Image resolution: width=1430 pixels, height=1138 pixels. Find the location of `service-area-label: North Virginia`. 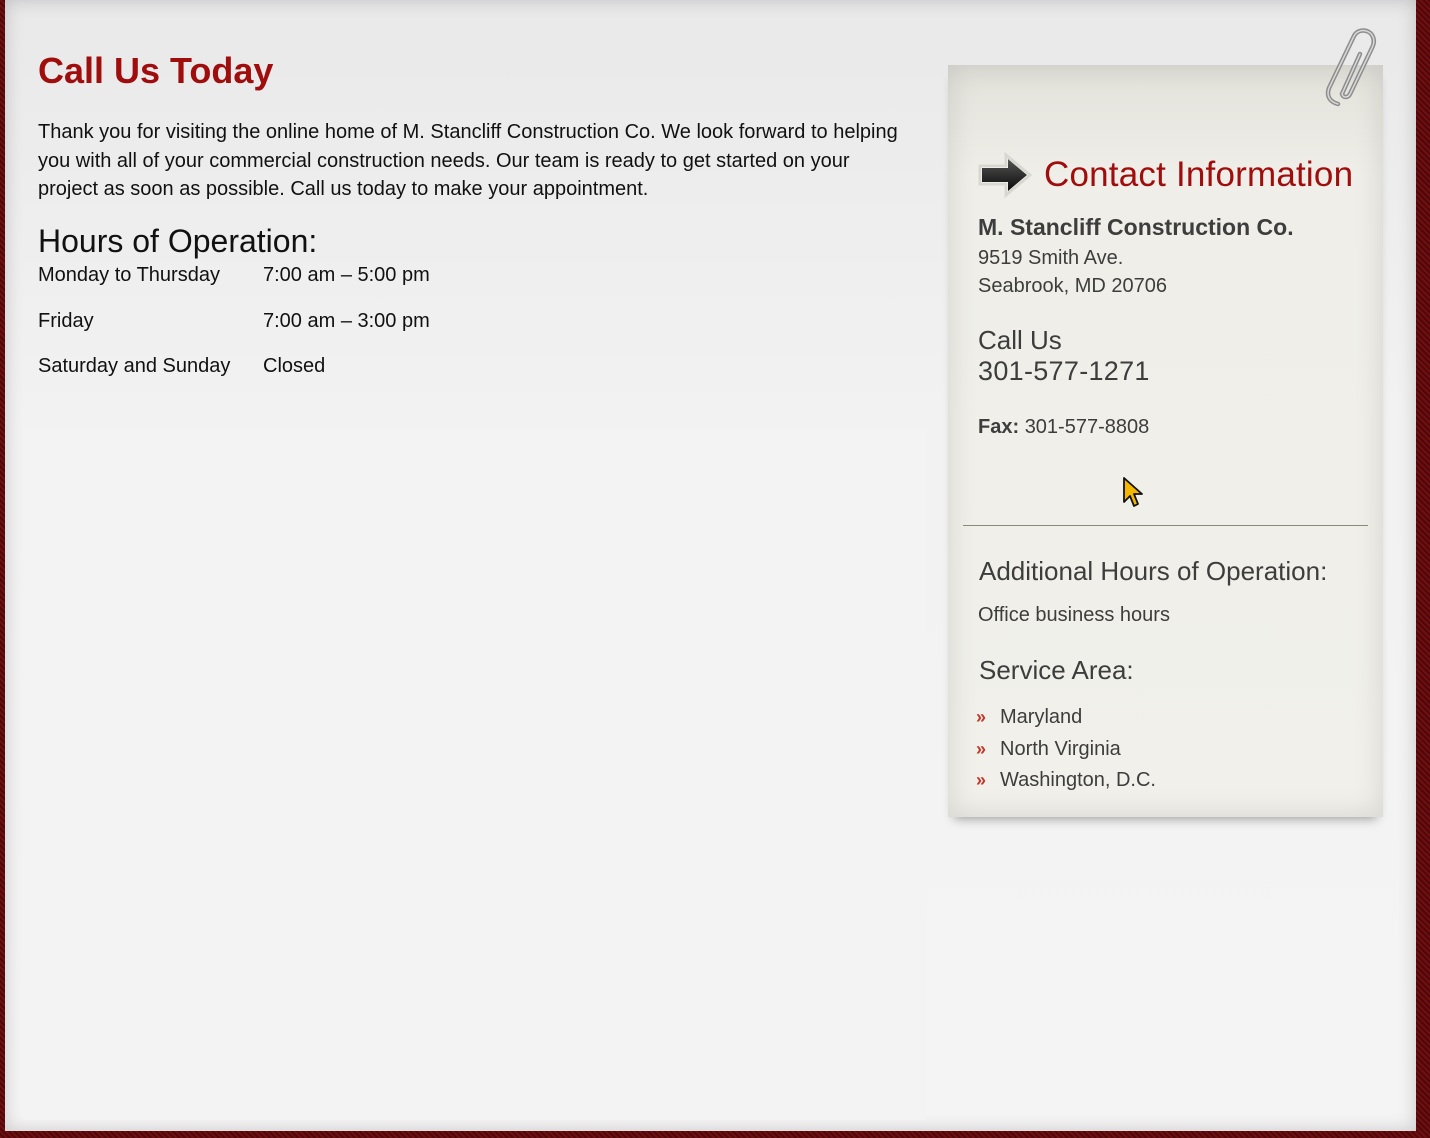

service-area-label: North Virginia is located at coordinates (1060, 748).